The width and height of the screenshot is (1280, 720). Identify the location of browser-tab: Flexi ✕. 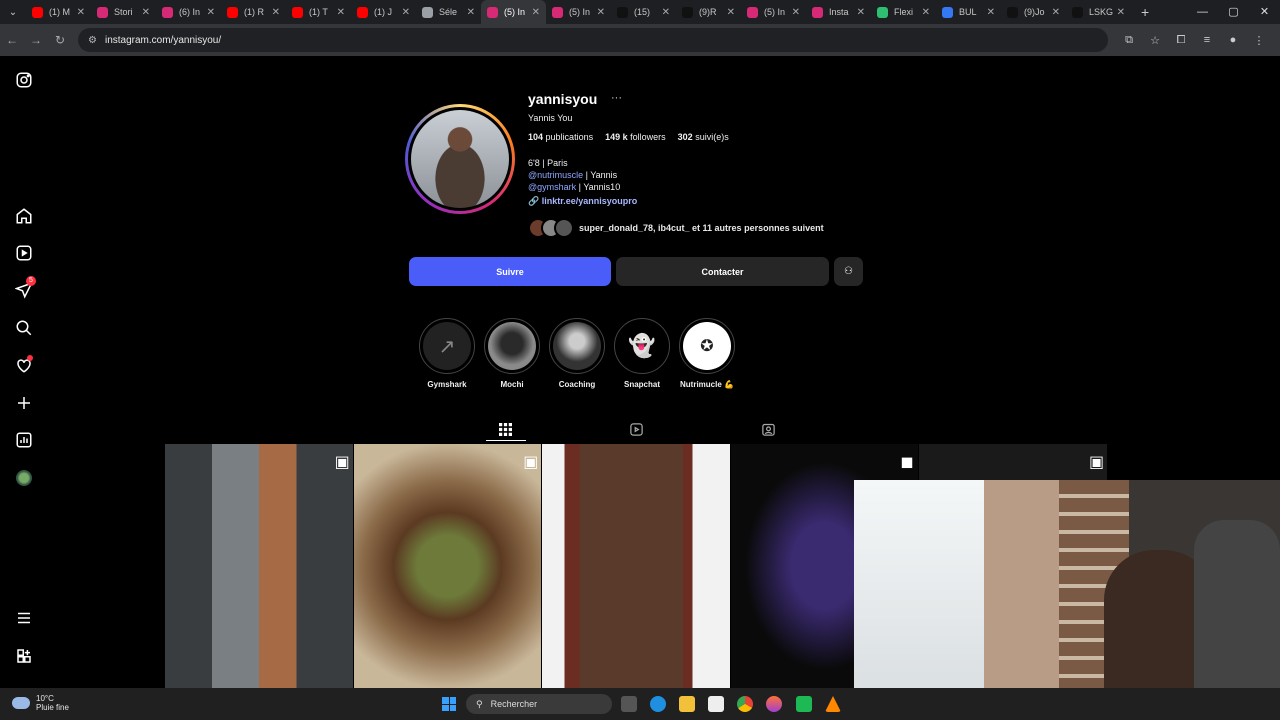
(903, 12).